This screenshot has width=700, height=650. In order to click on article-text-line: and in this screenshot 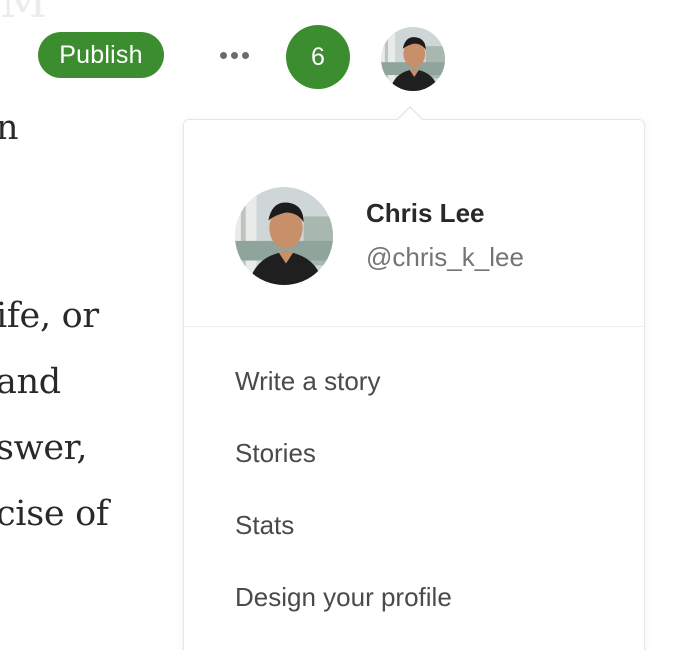, I will do `click(30, 382)`.